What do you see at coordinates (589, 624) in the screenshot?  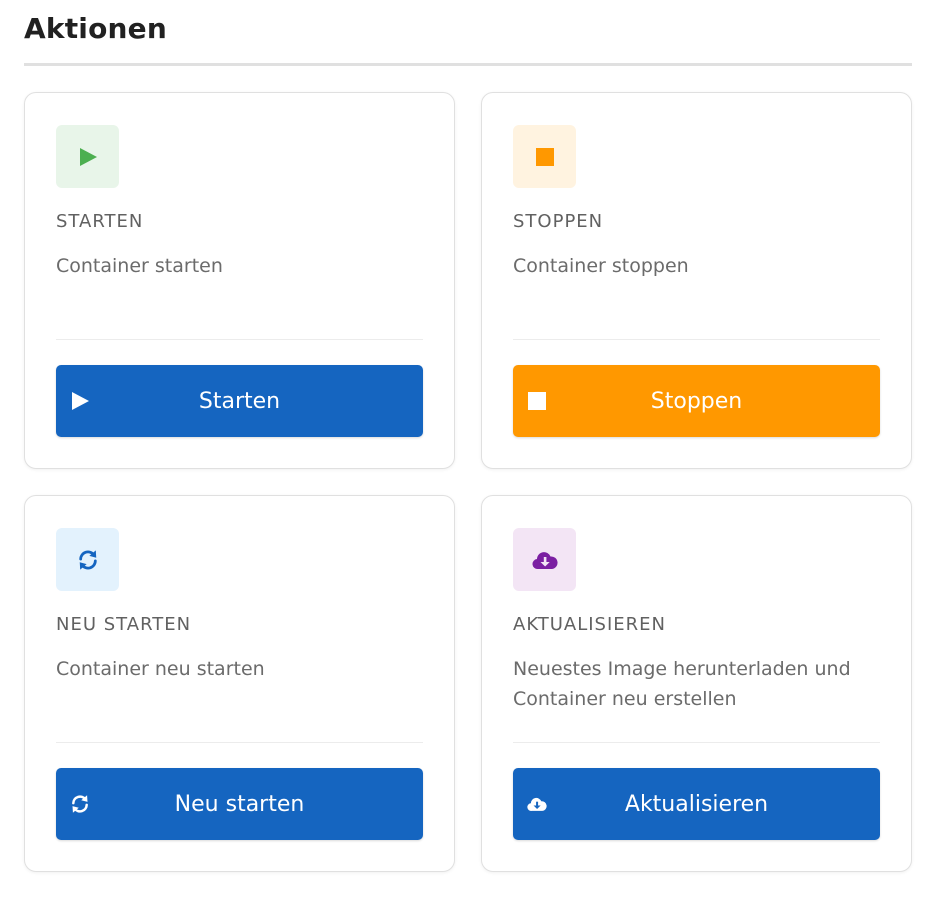 I see `card-title: AKTUALISIEREN` at bounding box center [589, 624].